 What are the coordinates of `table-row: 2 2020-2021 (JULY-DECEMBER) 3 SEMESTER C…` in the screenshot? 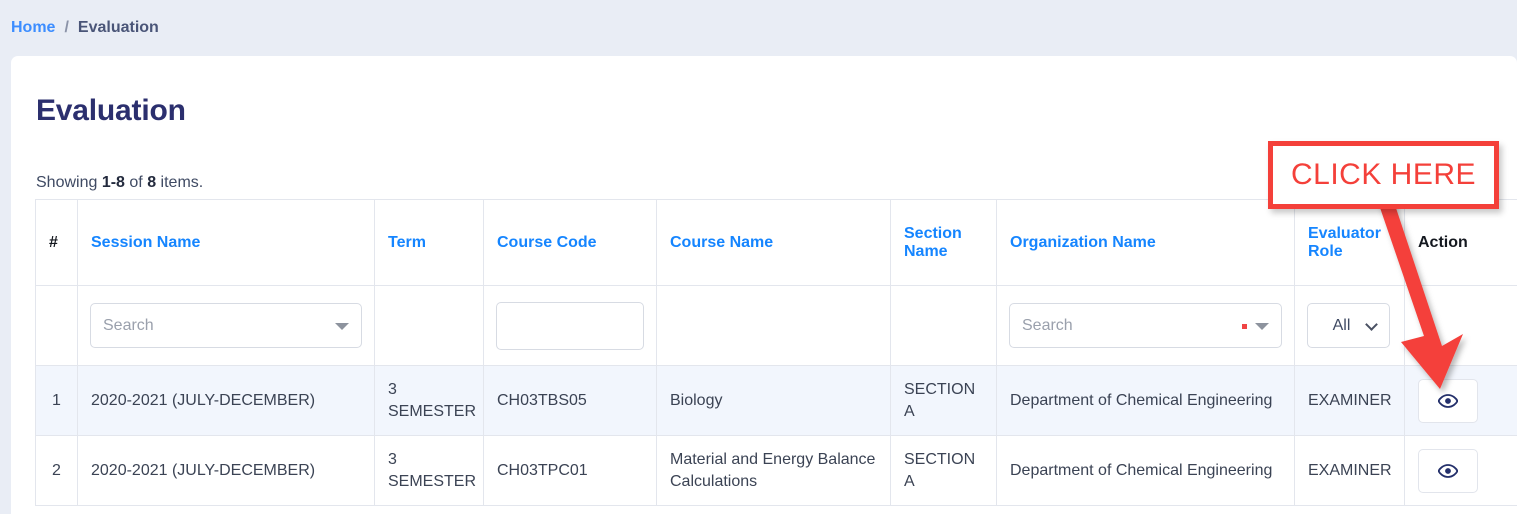 It's located at (776, 471).